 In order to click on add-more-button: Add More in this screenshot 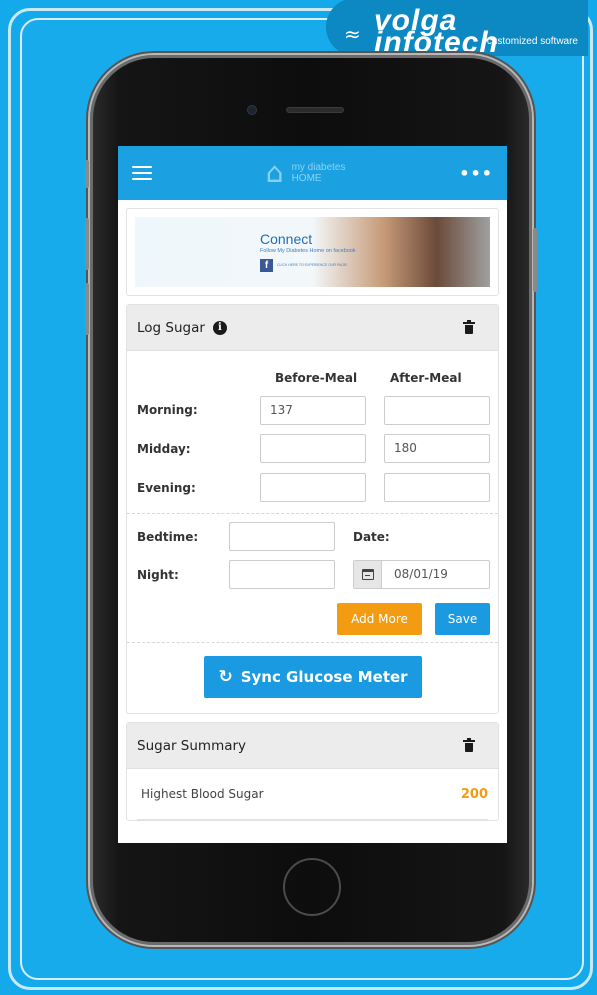, I will do `click(379, 619)`.